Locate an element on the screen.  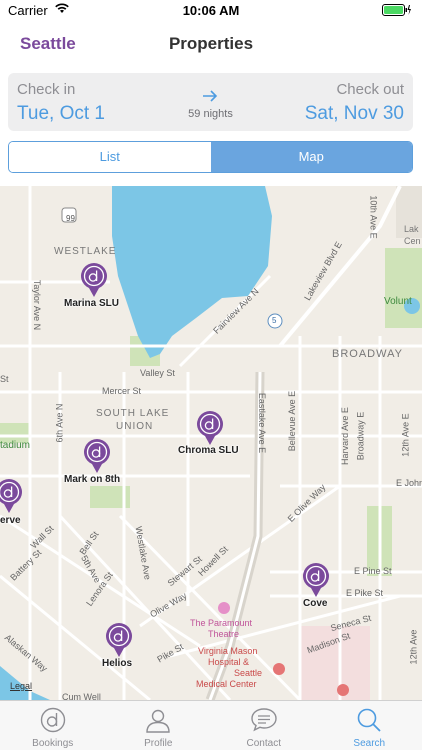
nights-count: 59 nights is located at coordinates (210, 114).